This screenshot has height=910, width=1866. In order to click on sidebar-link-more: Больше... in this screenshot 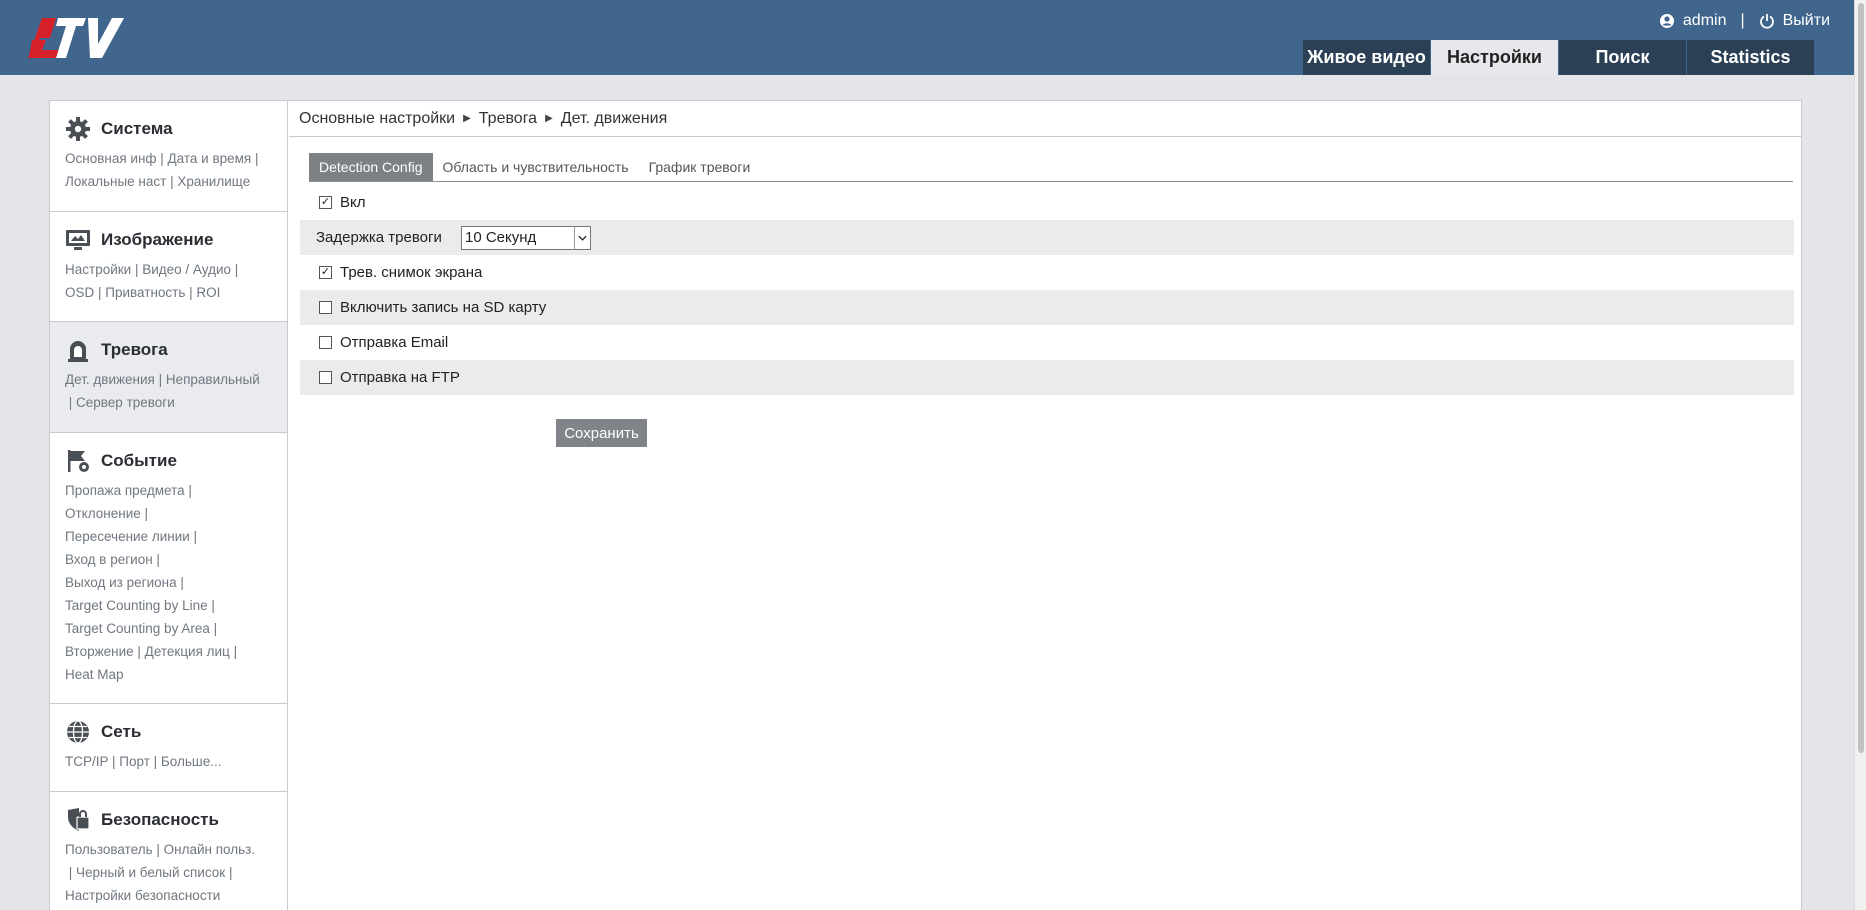, I will do `click(191, 761)`.